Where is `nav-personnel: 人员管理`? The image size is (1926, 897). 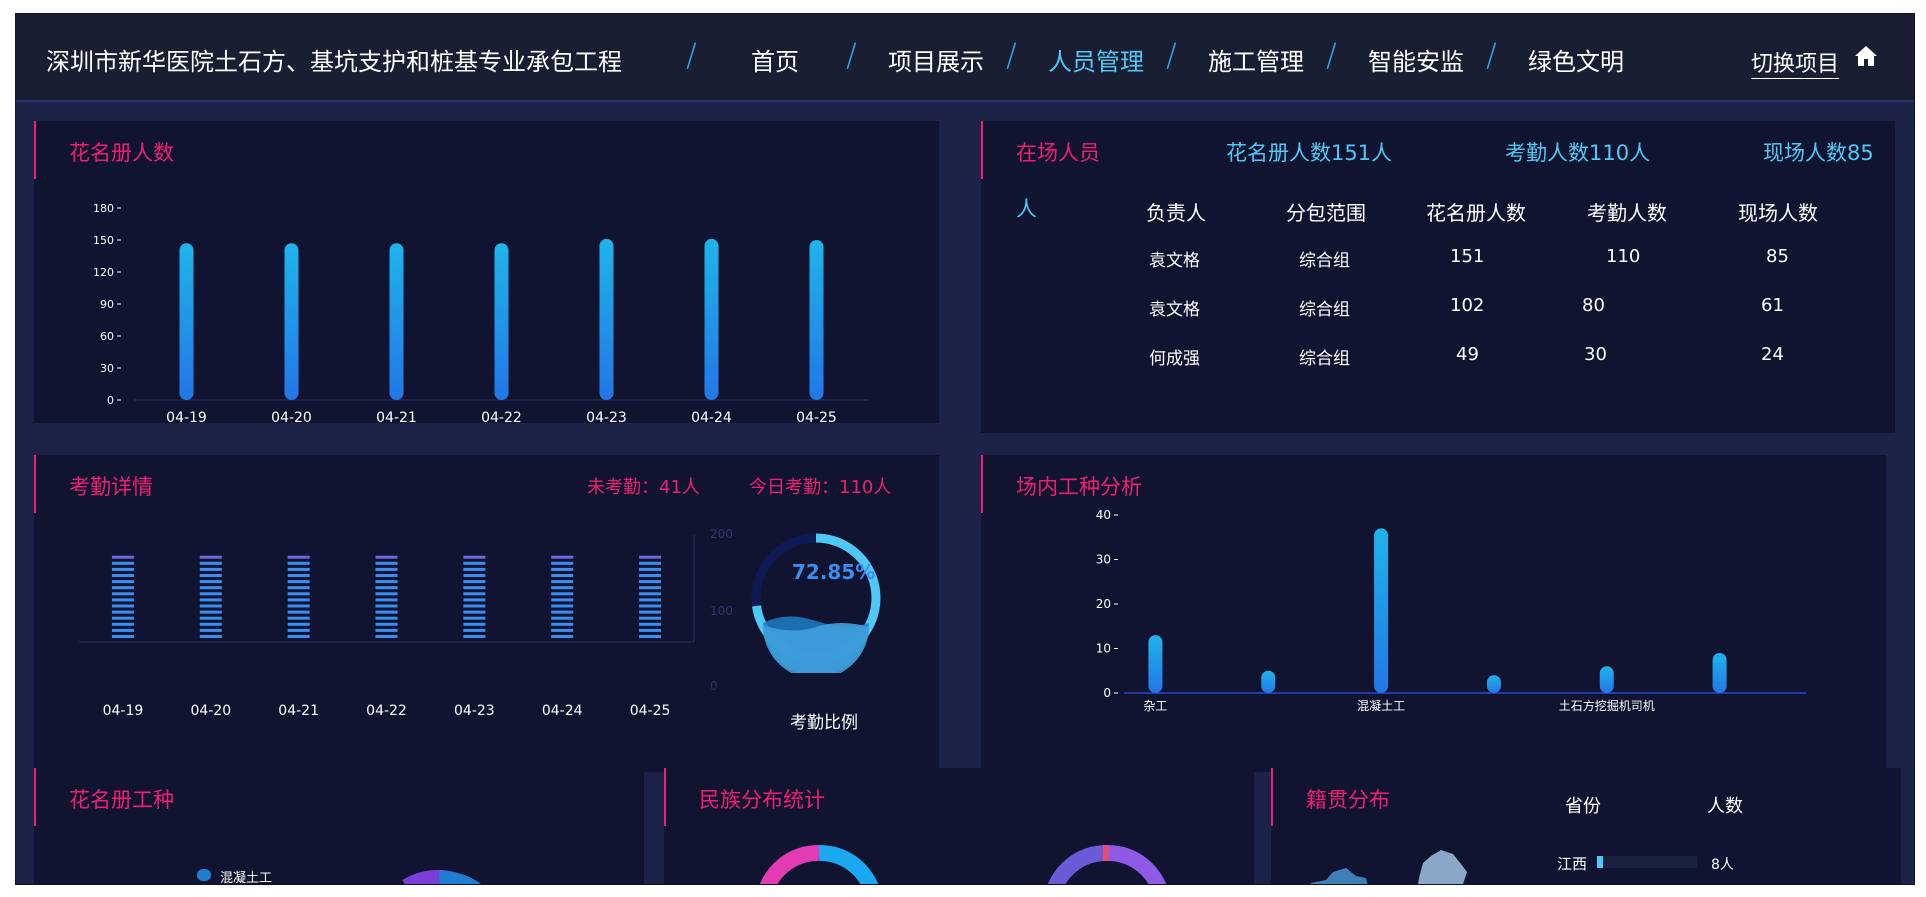 nav-personnel: 人员管理 is located at coordinates (1096, 59).